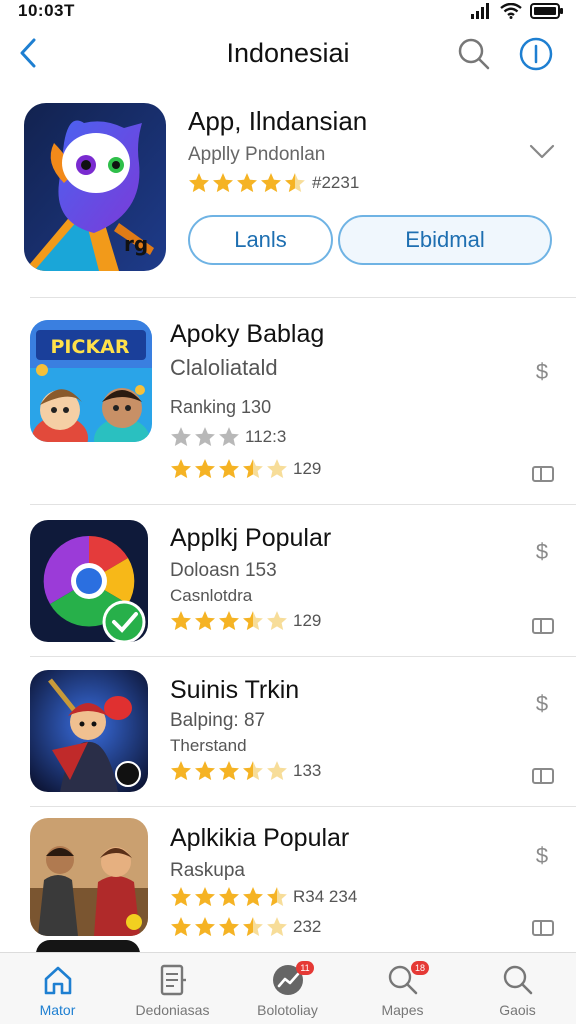 The image size is (576, 1024). I want to click on featured-app-icon: rg, so click(95, 187).